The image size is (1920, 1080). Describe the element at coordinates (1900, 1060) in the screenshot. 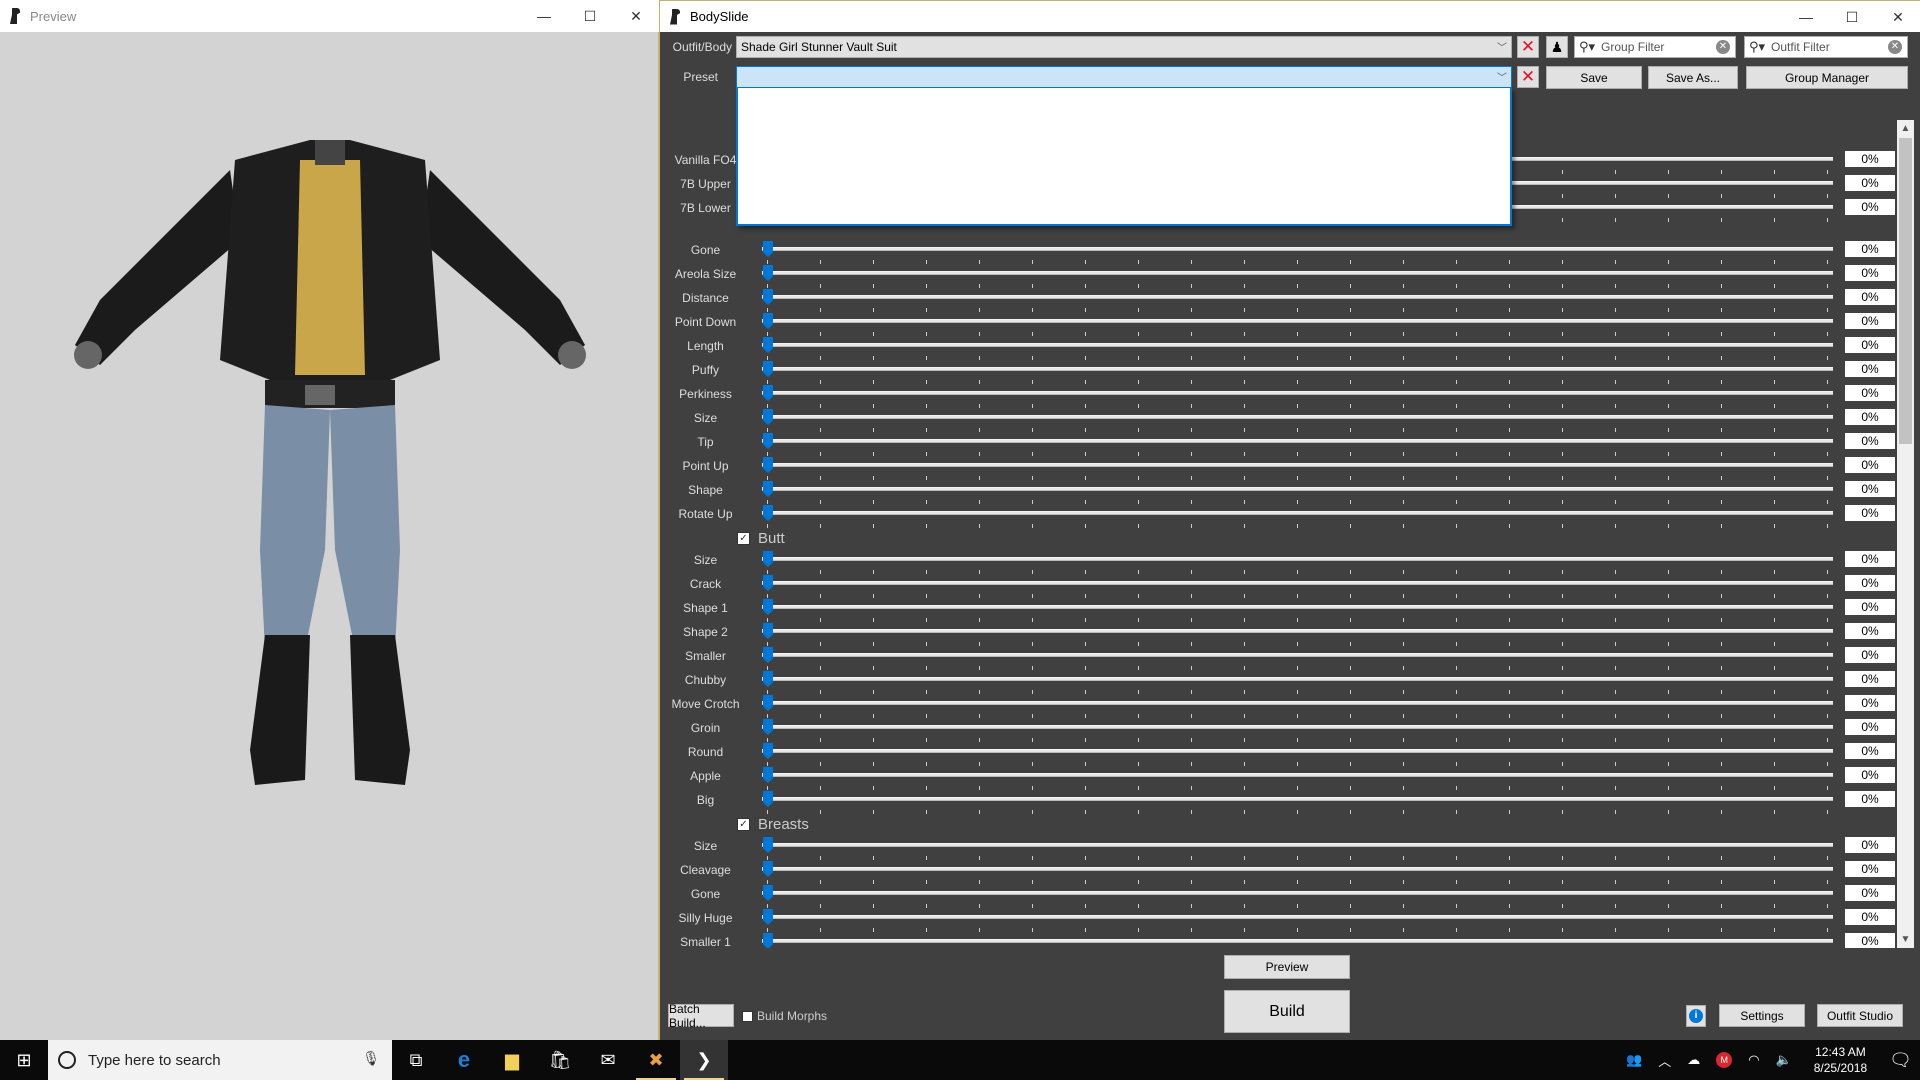

I see `action-center-icon: 🗨` at that location.